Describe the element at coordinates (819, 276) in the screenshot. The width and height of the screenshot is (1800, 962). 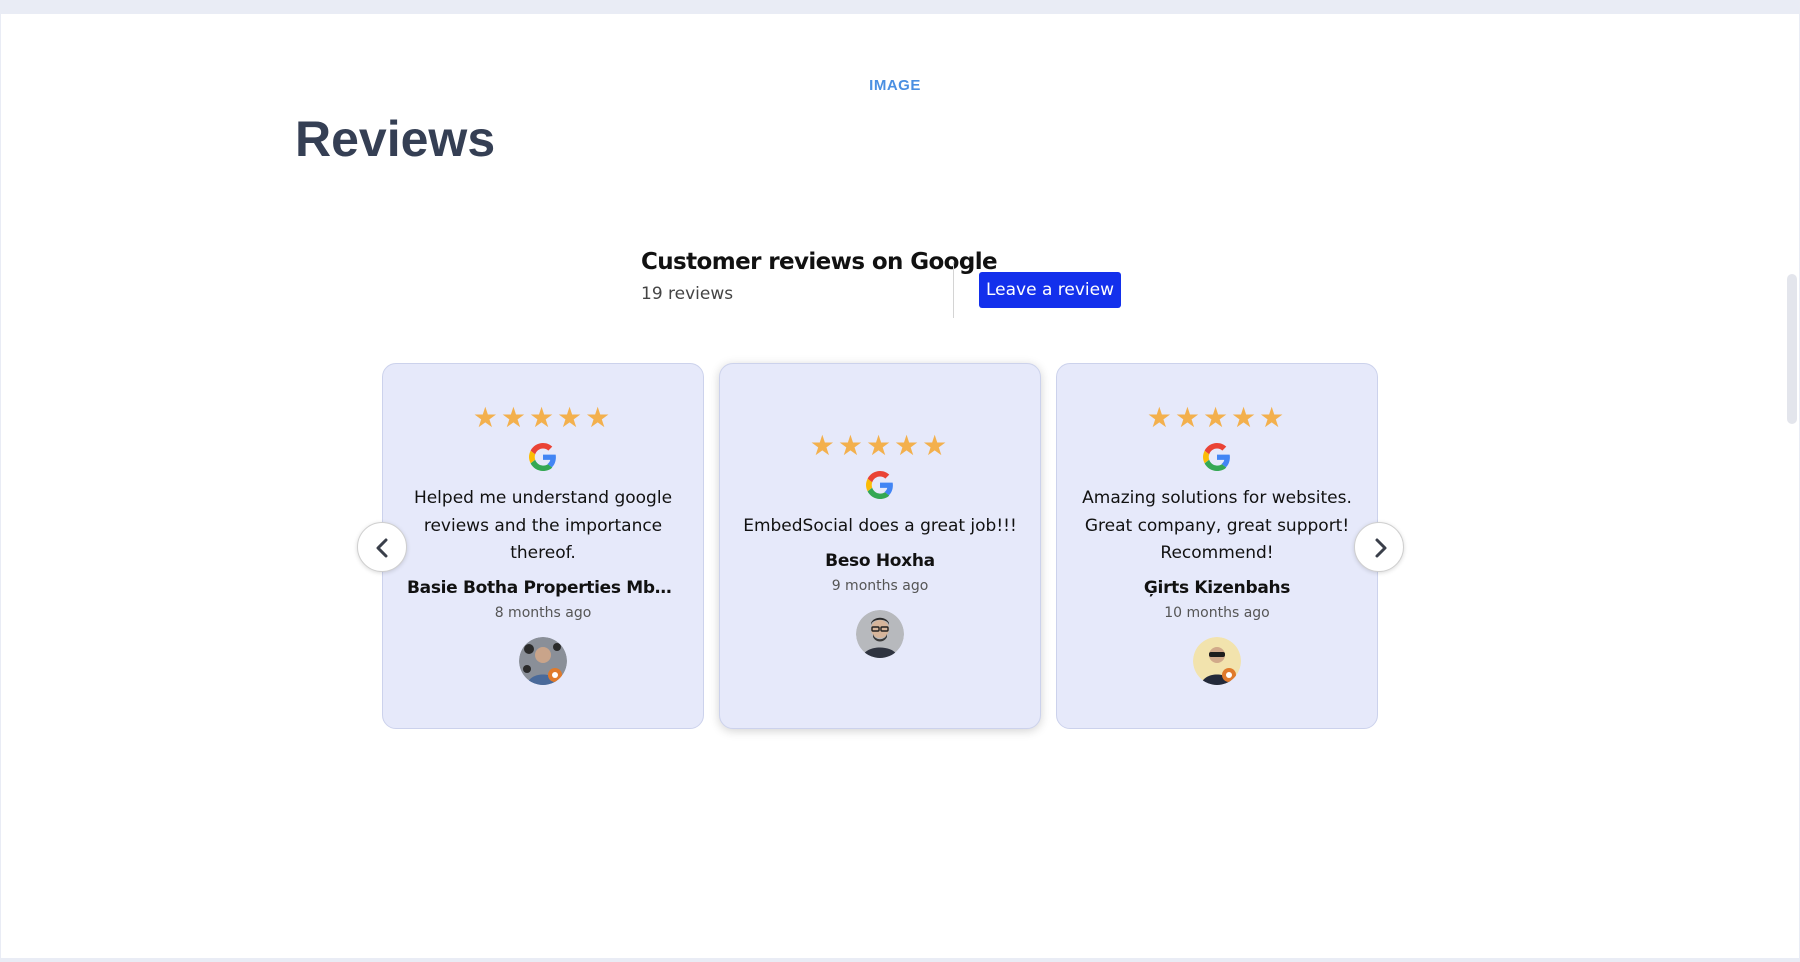
I see `widget-header: Customer reviews on Google 19 reviews` at that location.